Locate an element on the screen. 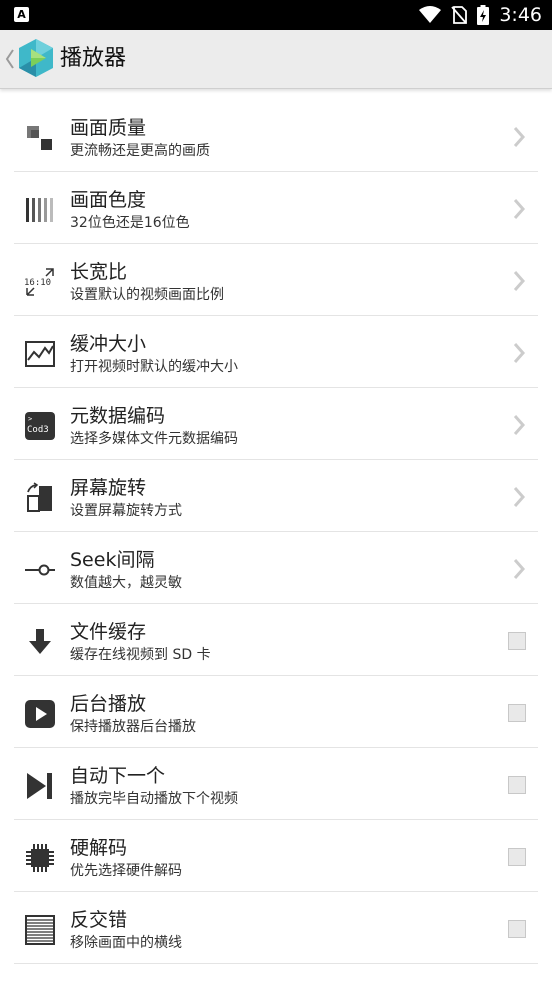 This screenshot has height=983, width=552. setting-row-auto-next: 自动下一个 播放完毕自动播放下个视频 is located at coordinates (276, 784).